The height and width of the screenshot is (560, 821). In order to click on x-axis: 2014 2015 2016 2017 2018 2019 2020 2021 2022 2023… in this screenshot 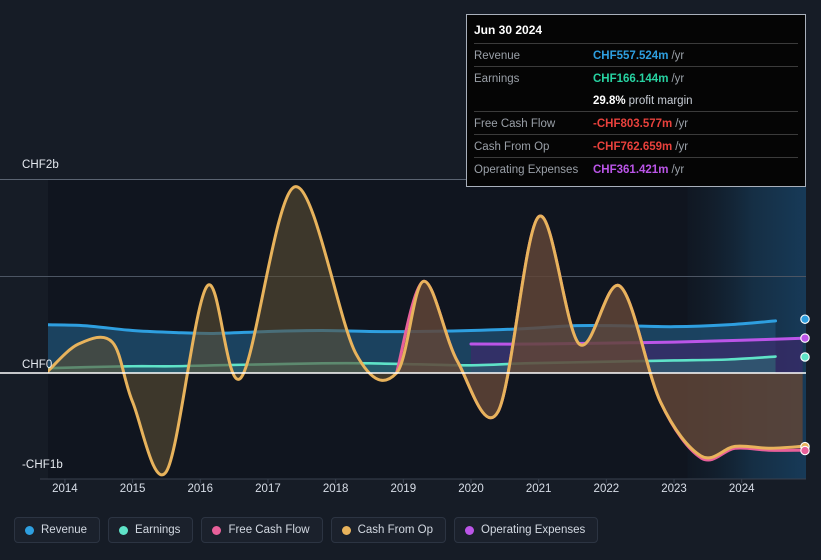, I will do `click(410, 492)`.